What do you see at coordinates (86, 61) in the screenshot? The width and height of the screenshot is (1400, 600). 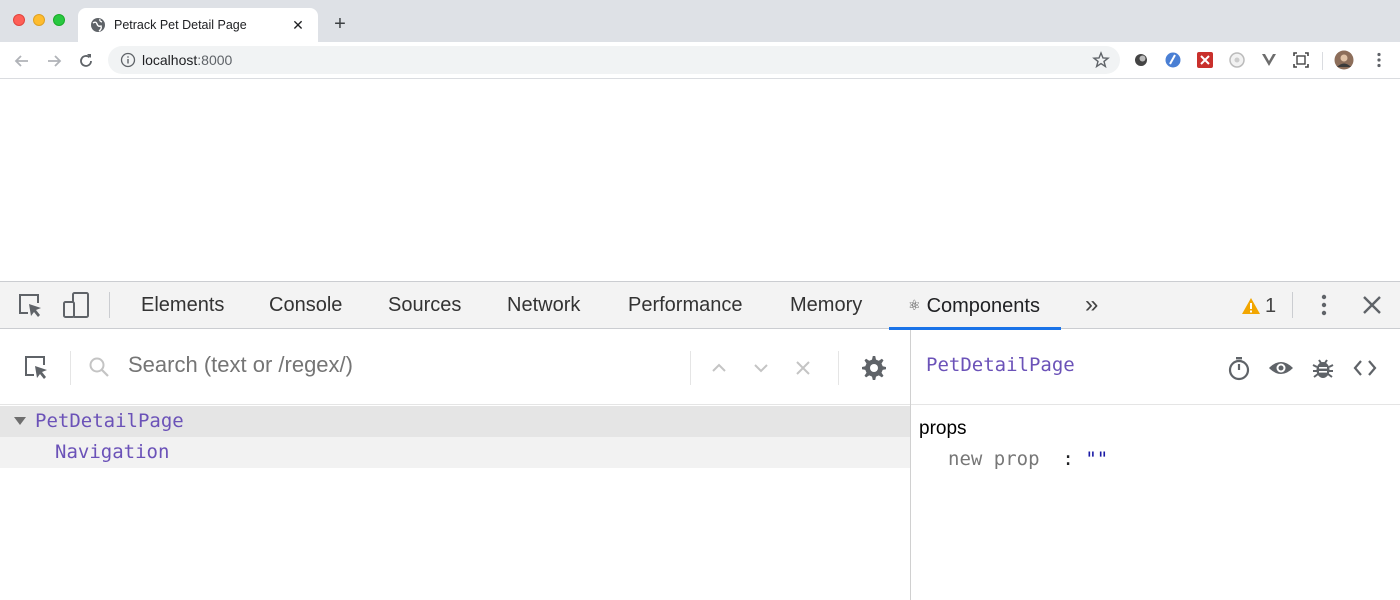 I see `reload-icon` at bounding box center [86, 61].